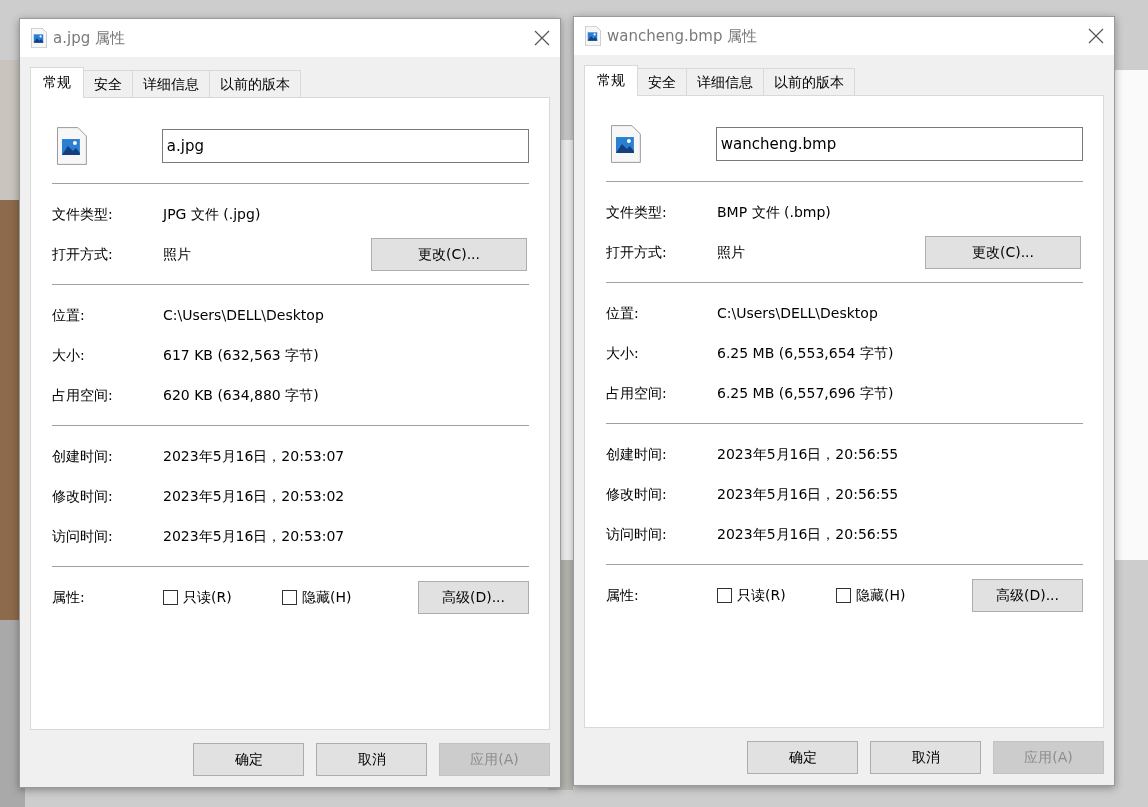  I want to click on property-value: BMP 文件 (.bmp), so click(774, 212).